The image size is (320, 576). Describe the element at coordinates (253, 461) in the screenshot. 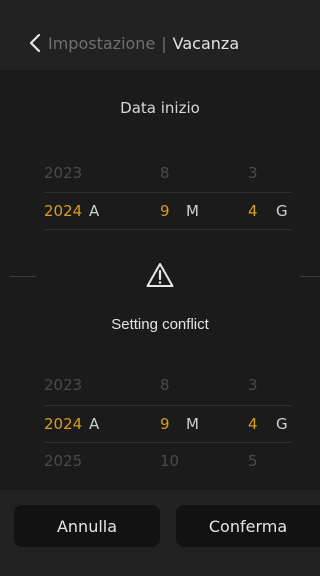

I see `day-option: 5` at that location.